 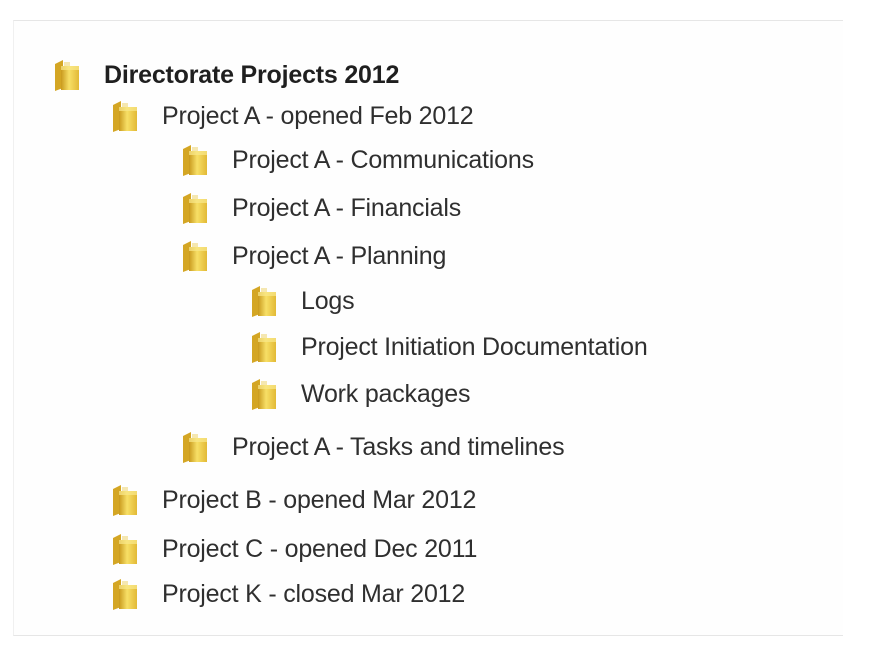 I want to click on tree-item-logs: Logs, so click(x=302, y=301).